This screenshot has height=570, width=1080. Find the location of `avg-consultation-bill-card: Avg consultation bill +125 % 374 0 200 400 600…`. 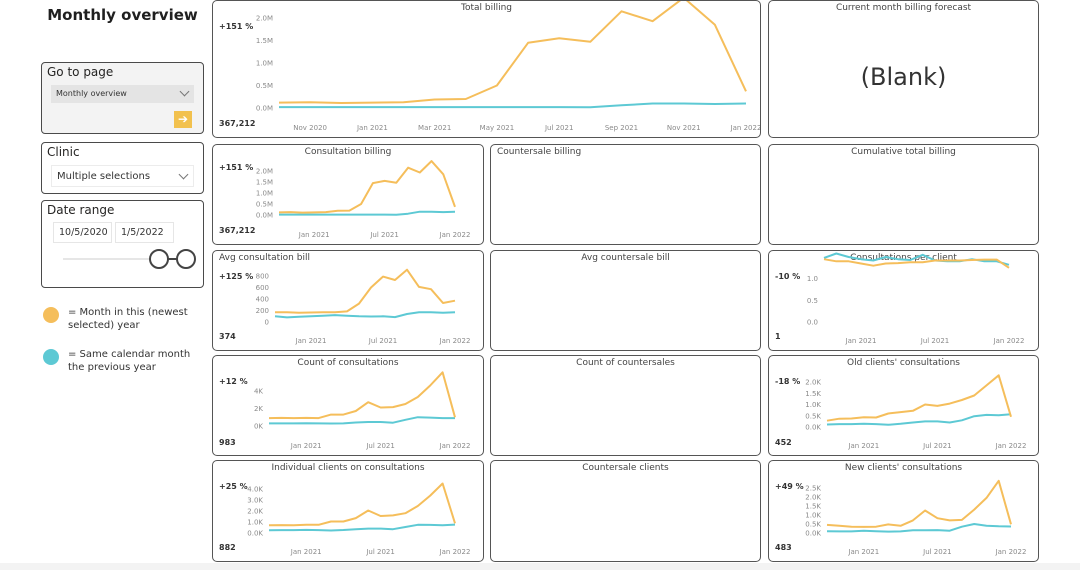

avg-consultation-bill-card: Avg consultation bill +125 % 374 0 200 400 600… is located at coordinates (348, 300).